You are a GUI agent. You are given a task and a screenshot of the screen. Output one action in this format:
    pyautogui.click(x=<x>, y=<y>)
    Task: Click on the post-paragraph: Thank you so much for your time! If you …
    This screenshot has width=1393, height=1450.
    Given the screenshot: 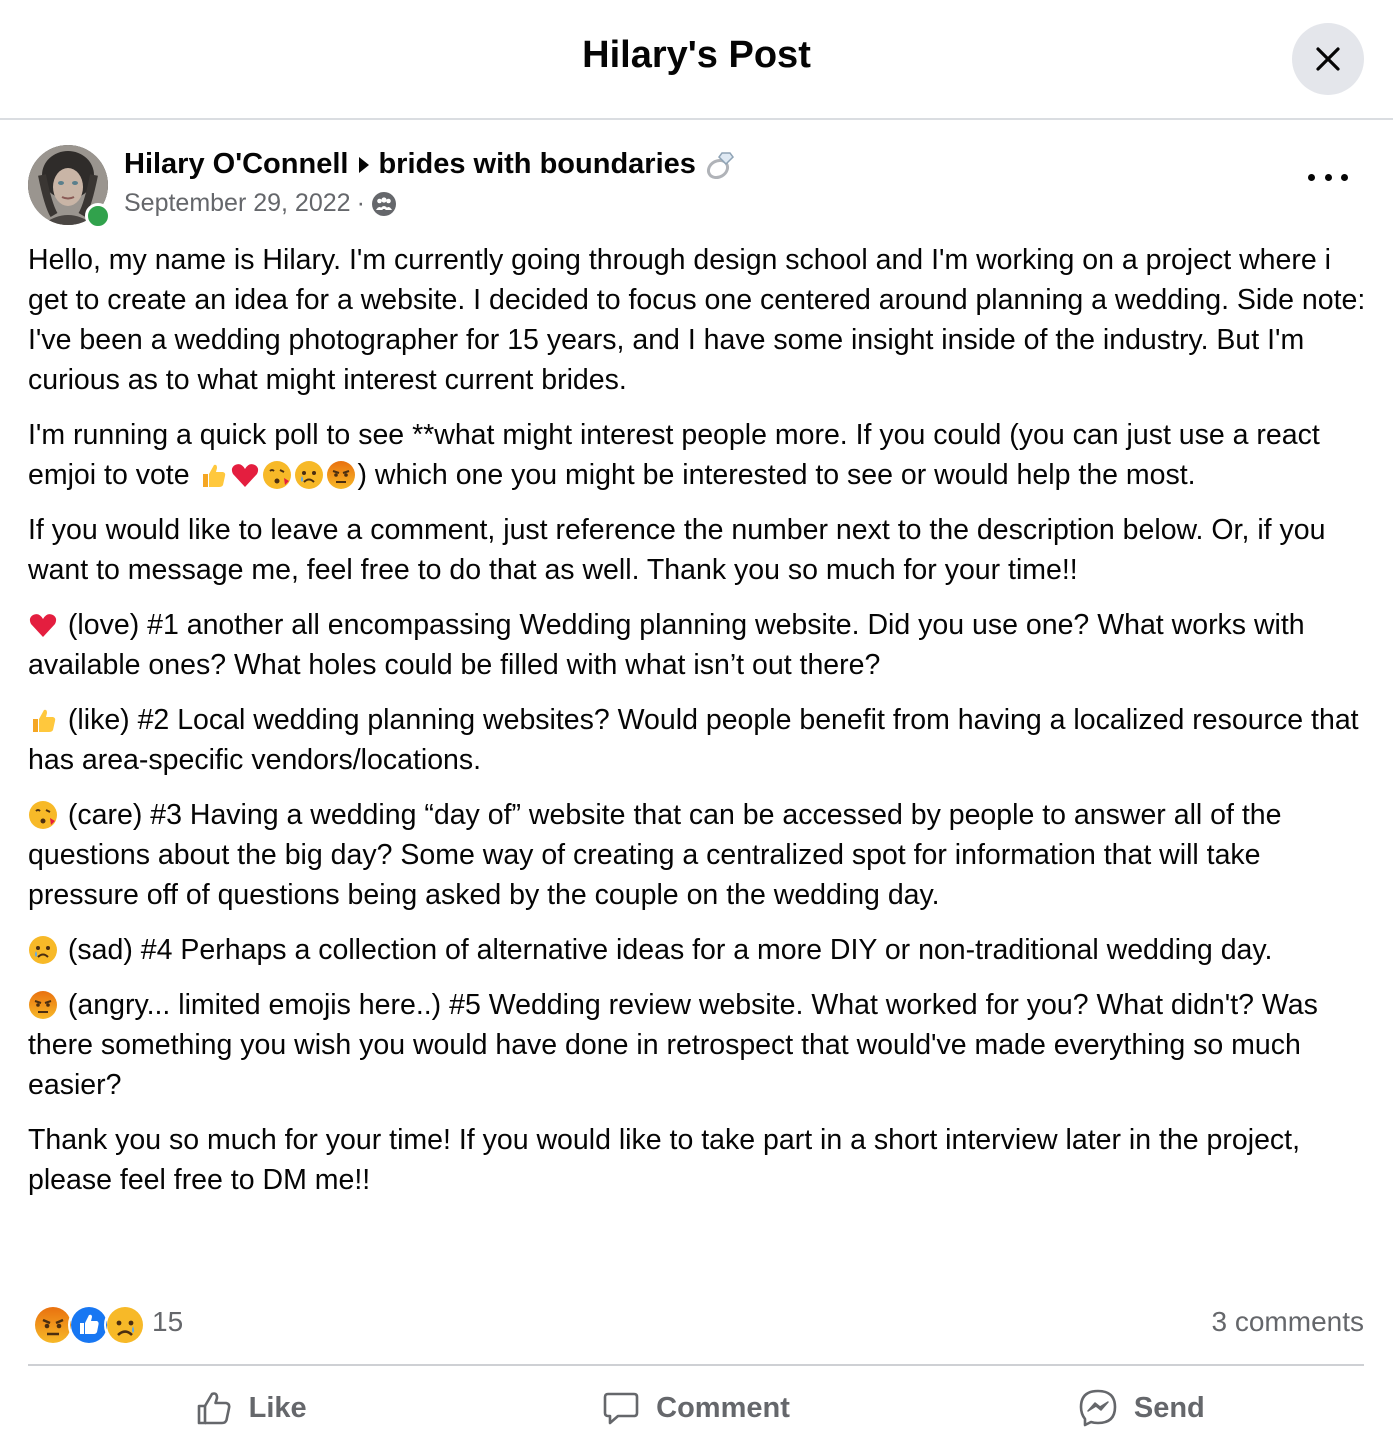 What is the action you would take?
    pyautogui.click(x=664, y=1160)
    